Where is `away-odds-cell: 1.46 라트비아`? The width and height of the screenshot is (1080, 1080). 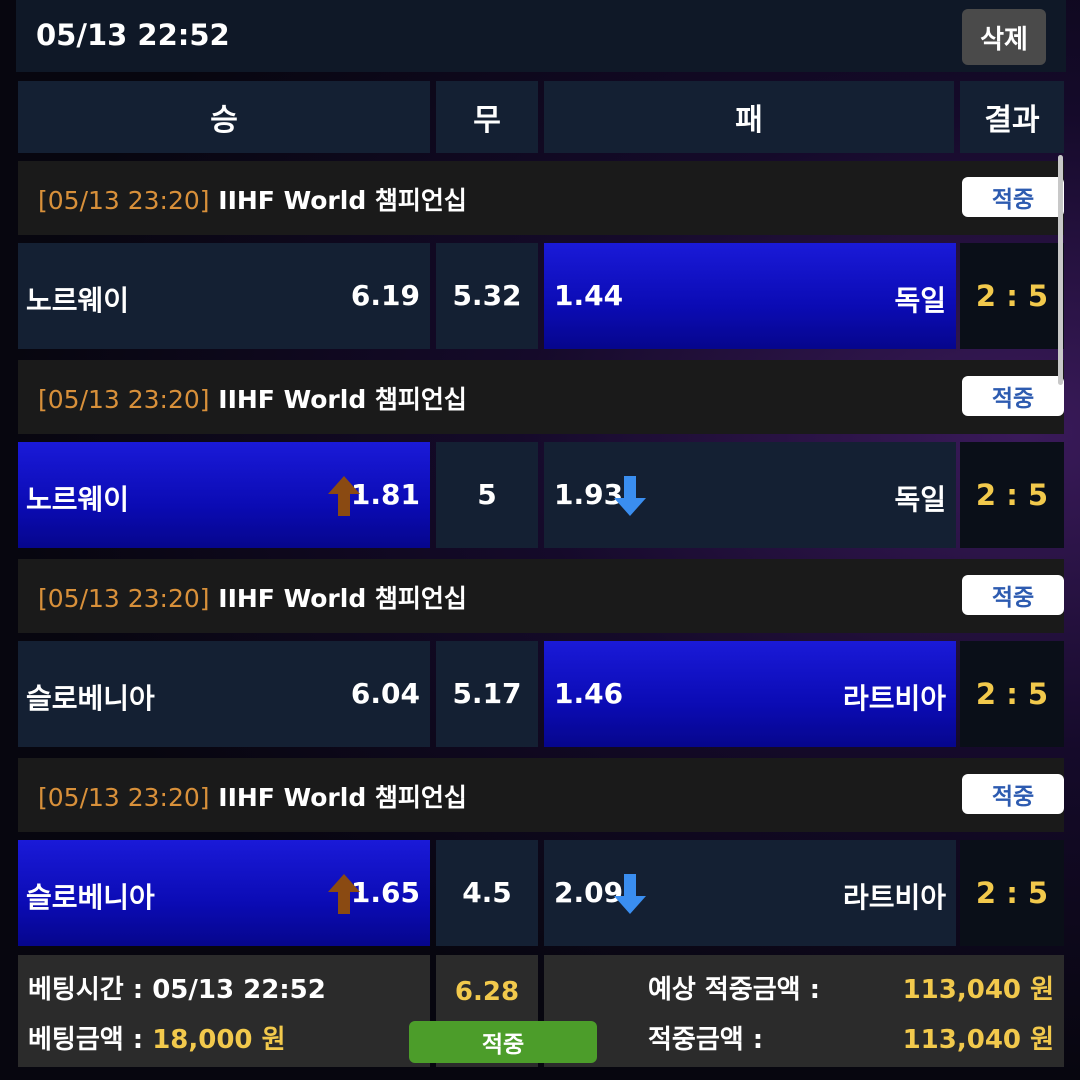 away-odds-cell: 1.46 라트비아 is located at coordinates (750, 694).